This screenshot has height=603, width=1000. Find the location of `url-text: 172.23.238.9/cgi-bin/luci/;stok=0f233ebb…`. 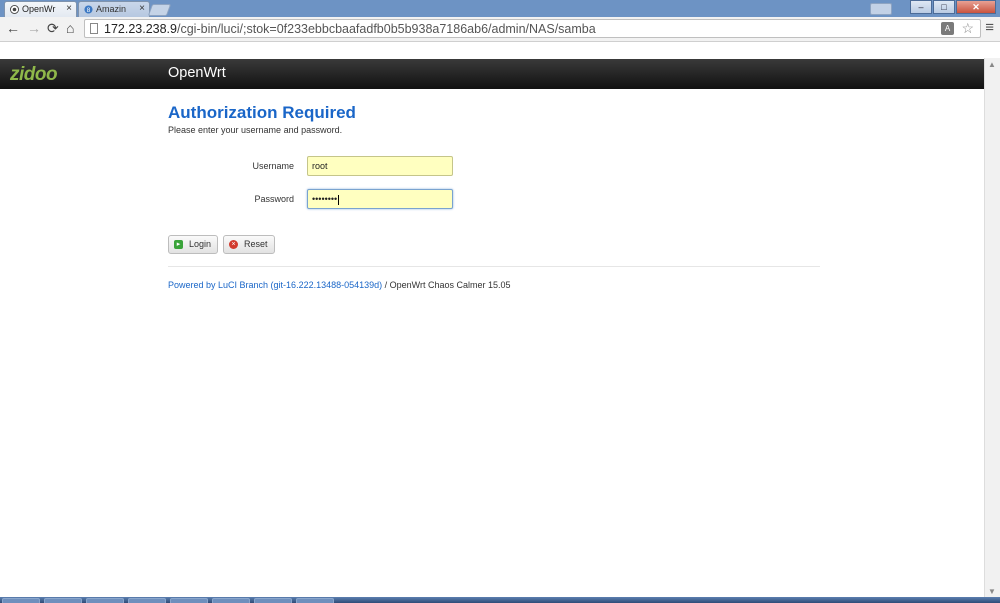

url-text: 172.23.238.9/cgi-bin/luci/;stok=0f233ebb… is located at coordinates (350, 29).